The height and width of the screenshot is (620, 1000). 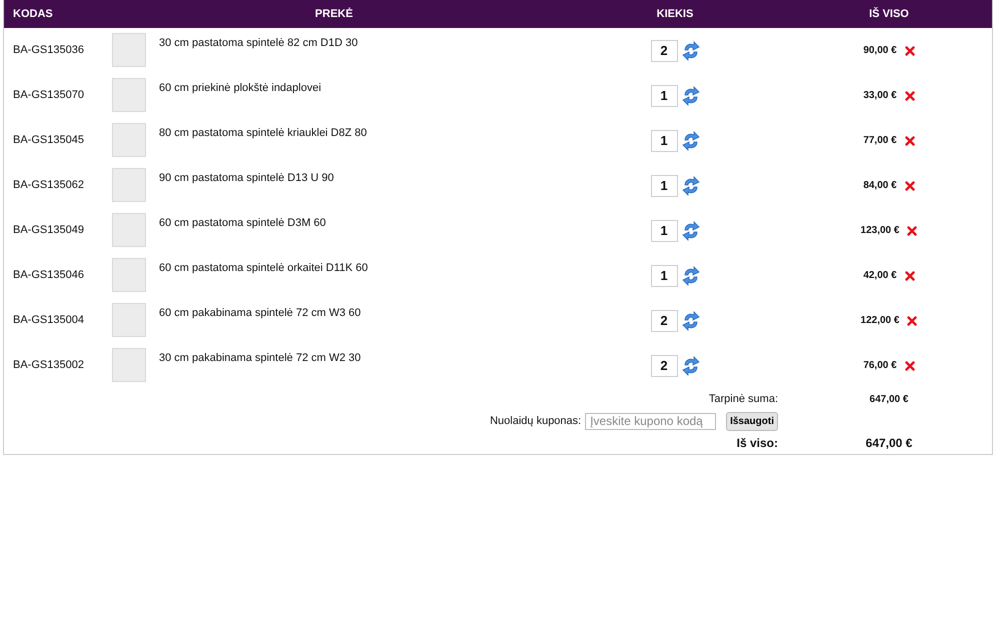 What do you see at coordinates (880, 186) in the screenshot?
I see `line-total: 84,00 €` at bounding box center [880, 186].